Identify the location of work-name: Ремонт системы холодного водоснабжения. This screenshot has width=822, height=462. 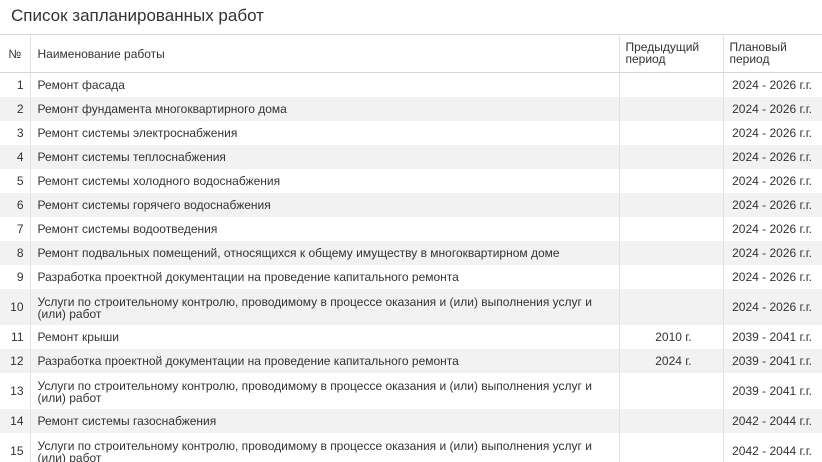
(325, 180).